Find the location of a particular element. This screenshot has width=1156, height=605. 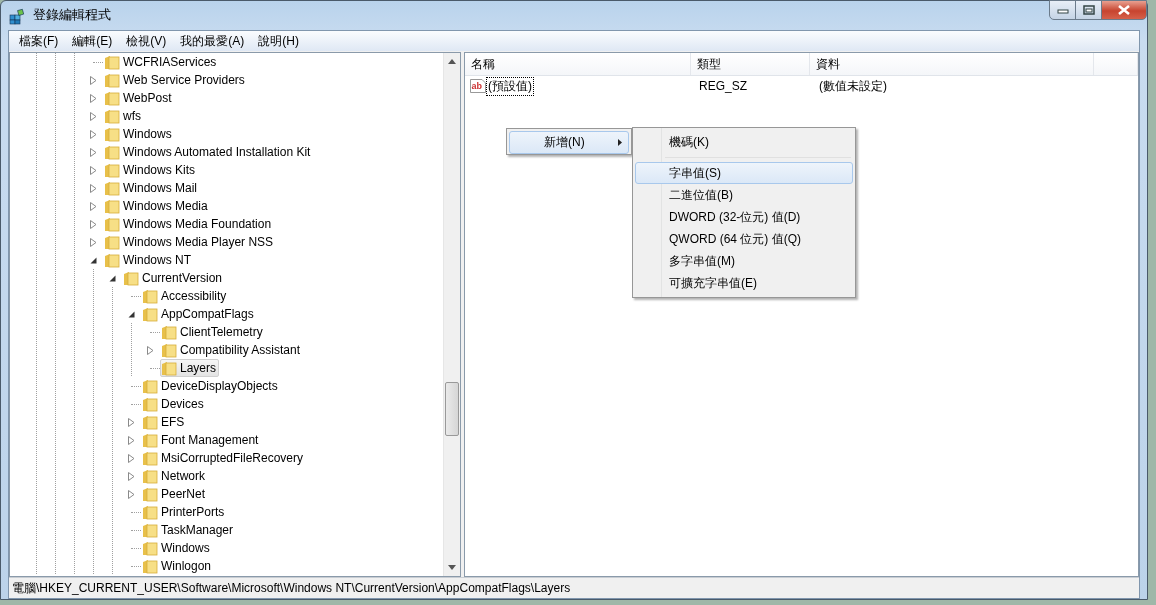

tree-item: TaskManager is located at coordinates (189, 530).